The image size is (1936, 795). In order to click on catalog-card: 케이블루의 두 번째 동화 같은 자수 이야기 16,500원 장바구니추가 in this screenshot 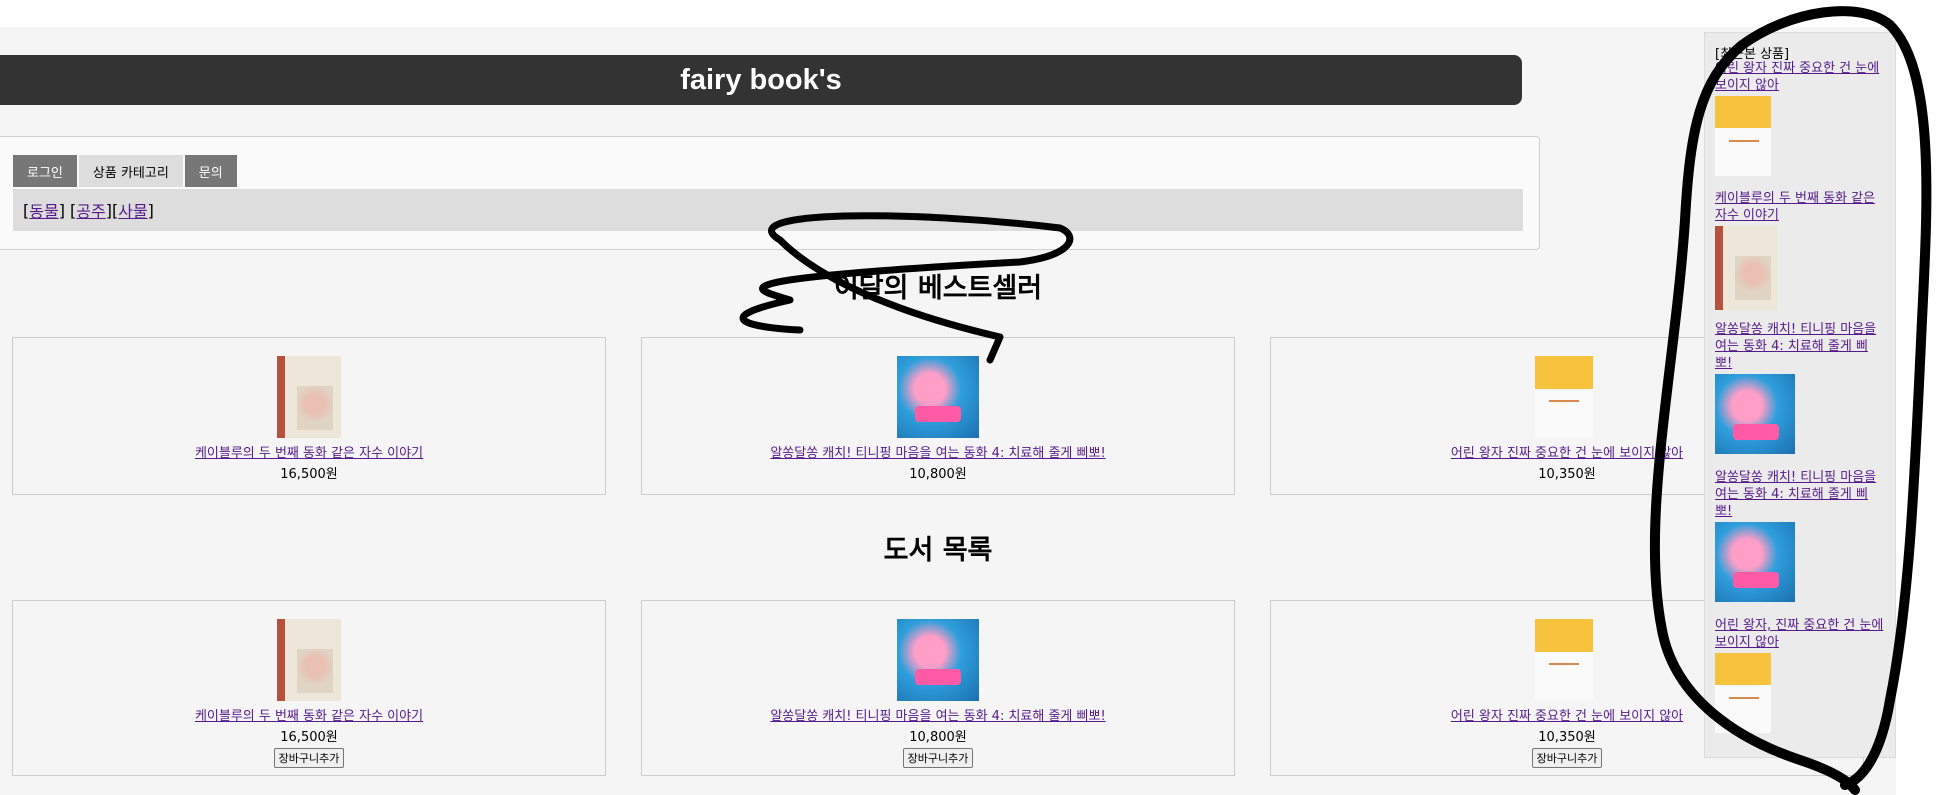, I will do `click(309, 688)`.